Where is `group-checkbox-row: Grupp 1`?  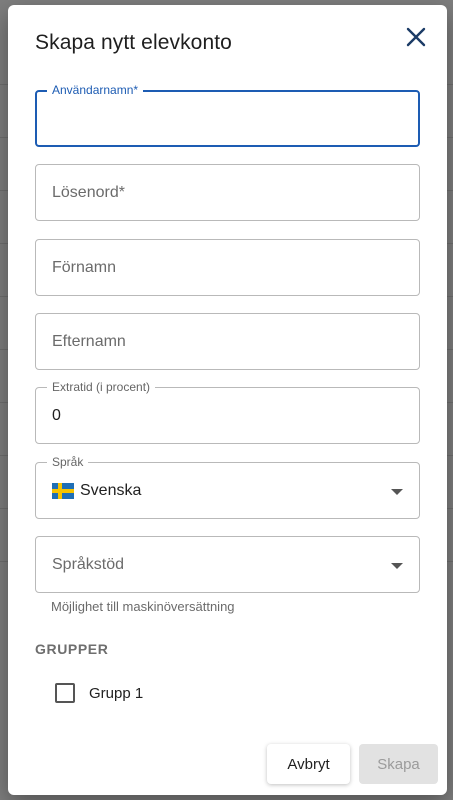 group-checkbox-row: Grupp 1 is located at coordinates (99, 693).